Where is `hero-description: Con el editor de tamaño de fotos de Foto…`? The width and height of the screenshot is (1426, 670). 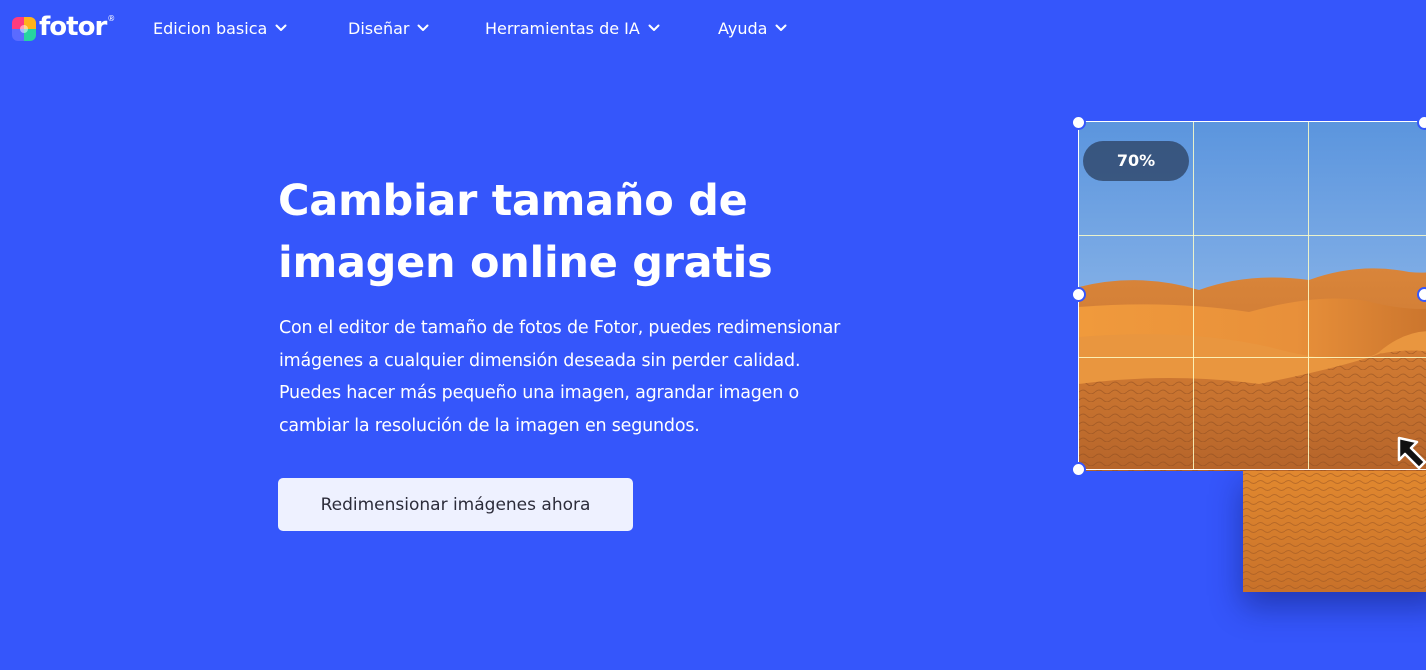 hero-description: Con el editor de tamaño de fotos de Foto… is located at coordinates (599, 377).